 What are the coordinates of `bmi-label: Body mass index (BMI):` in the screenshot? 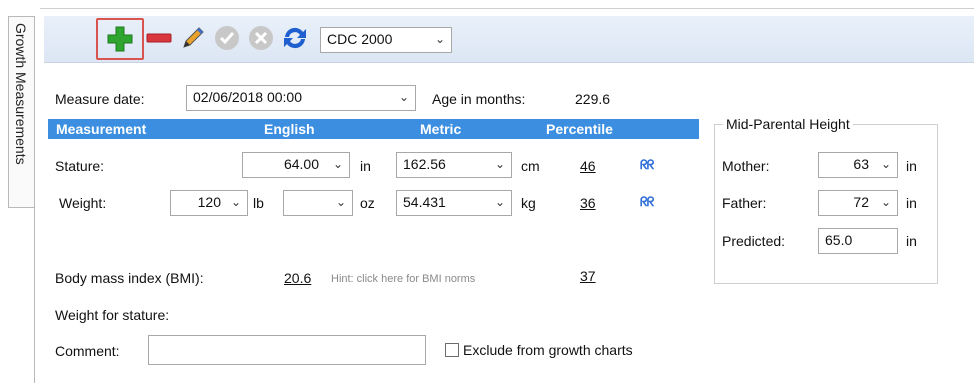 It's located at (129, 278).